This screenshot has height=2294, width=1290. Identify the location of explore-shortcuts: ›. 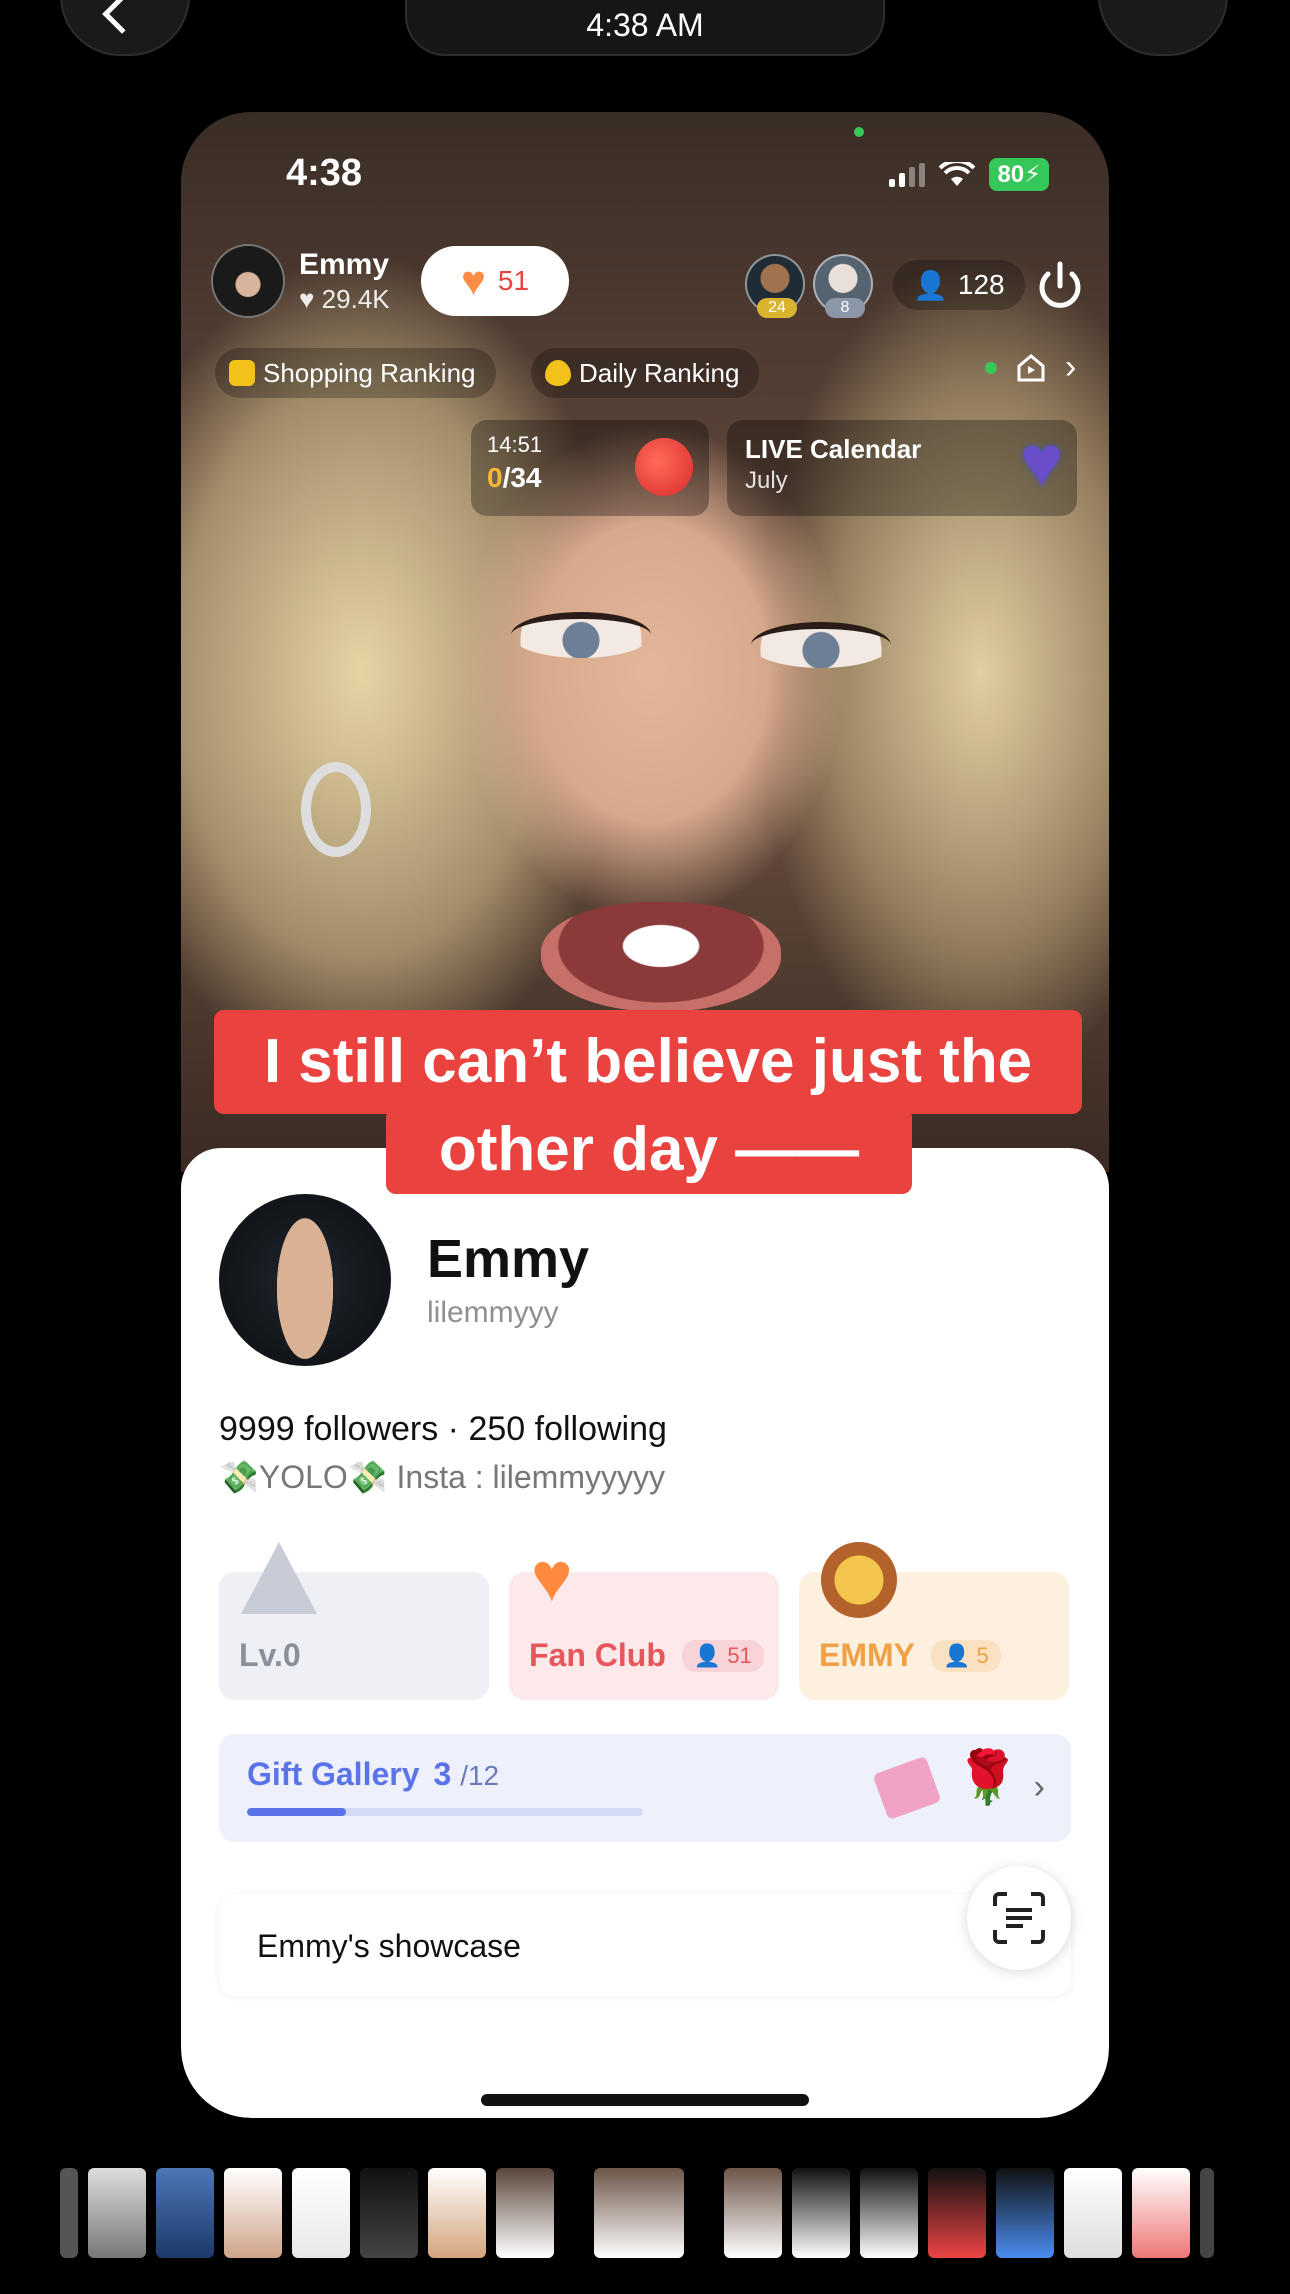
(1030, 367).